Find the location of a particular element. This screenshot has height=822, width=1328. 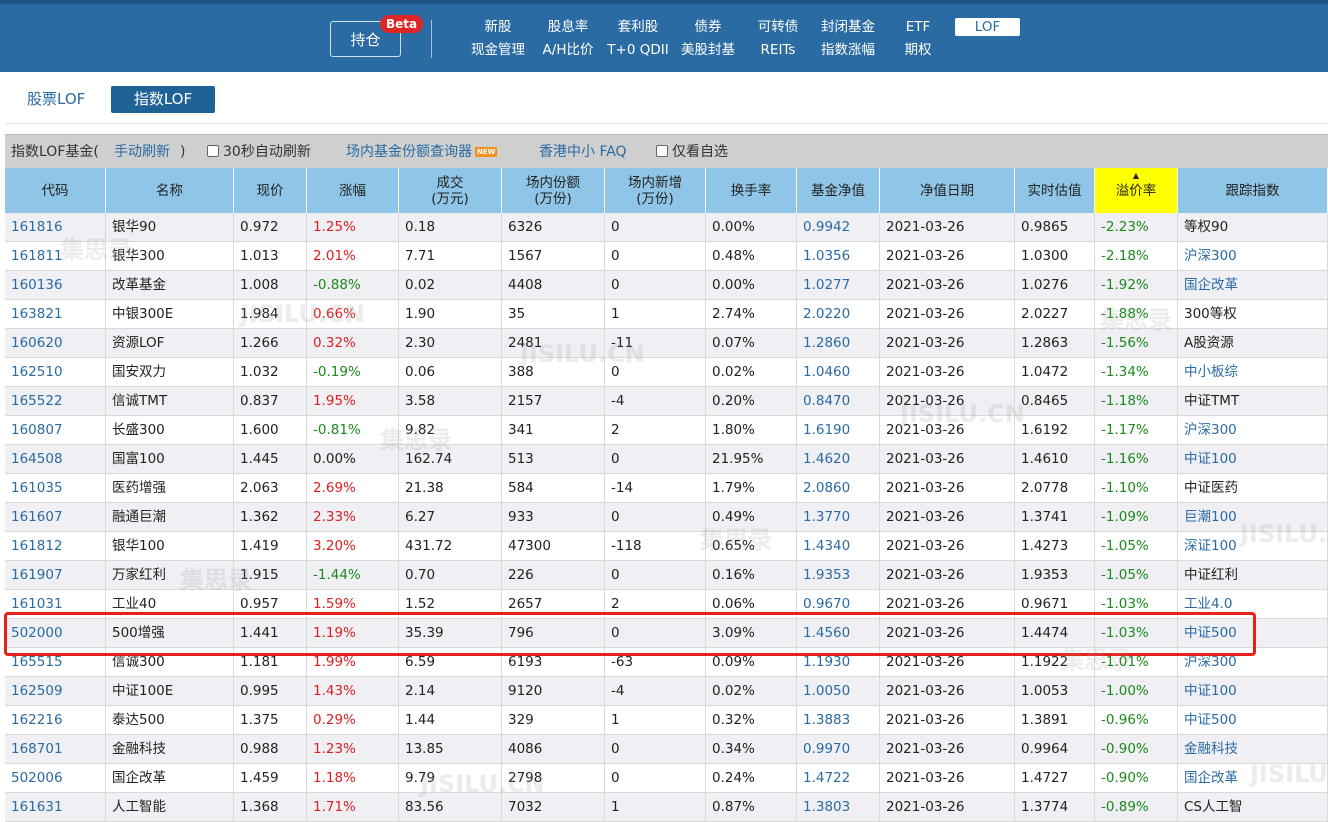

nav-item-qdii: T+0 QDII is located at coordinates (638, 50).